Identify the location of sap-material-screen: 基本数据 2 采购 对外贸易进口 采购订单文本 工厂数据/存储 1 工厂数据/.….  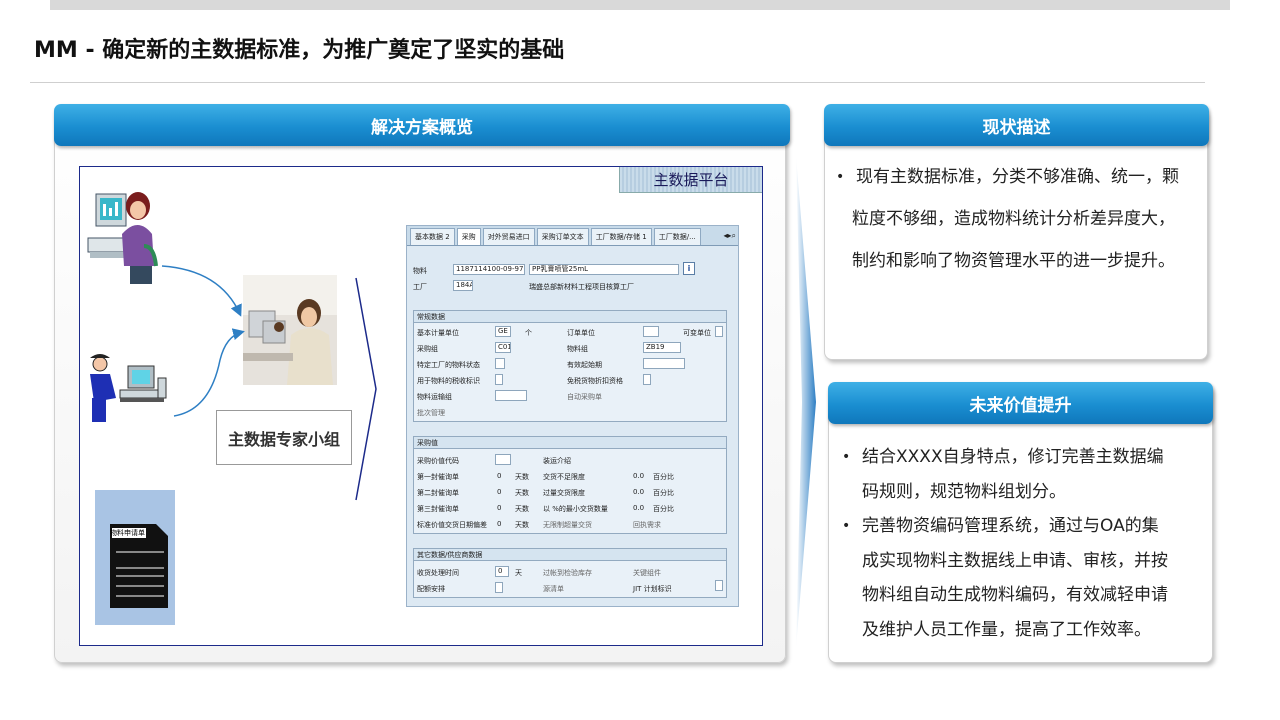
(572, 416).